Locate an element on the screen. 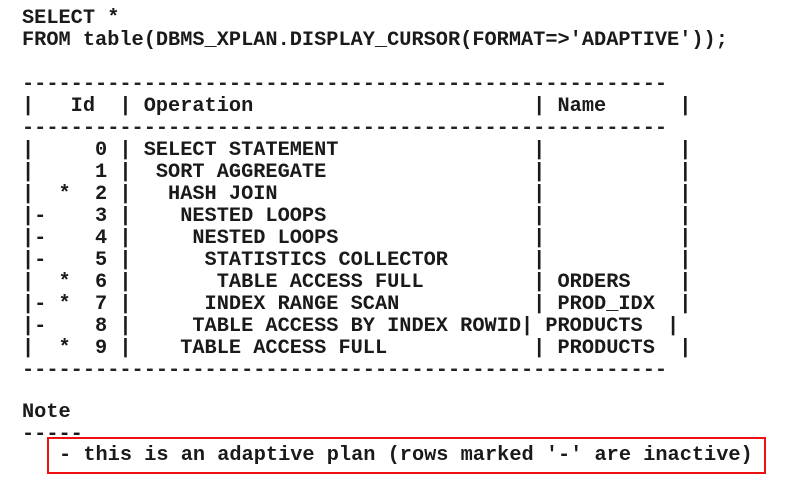 This screenshot has height=501, width=800. table-row: | * 9 | TABLE ACCESS FULL | PRODUCTS | is located at coordinates (357, 348).